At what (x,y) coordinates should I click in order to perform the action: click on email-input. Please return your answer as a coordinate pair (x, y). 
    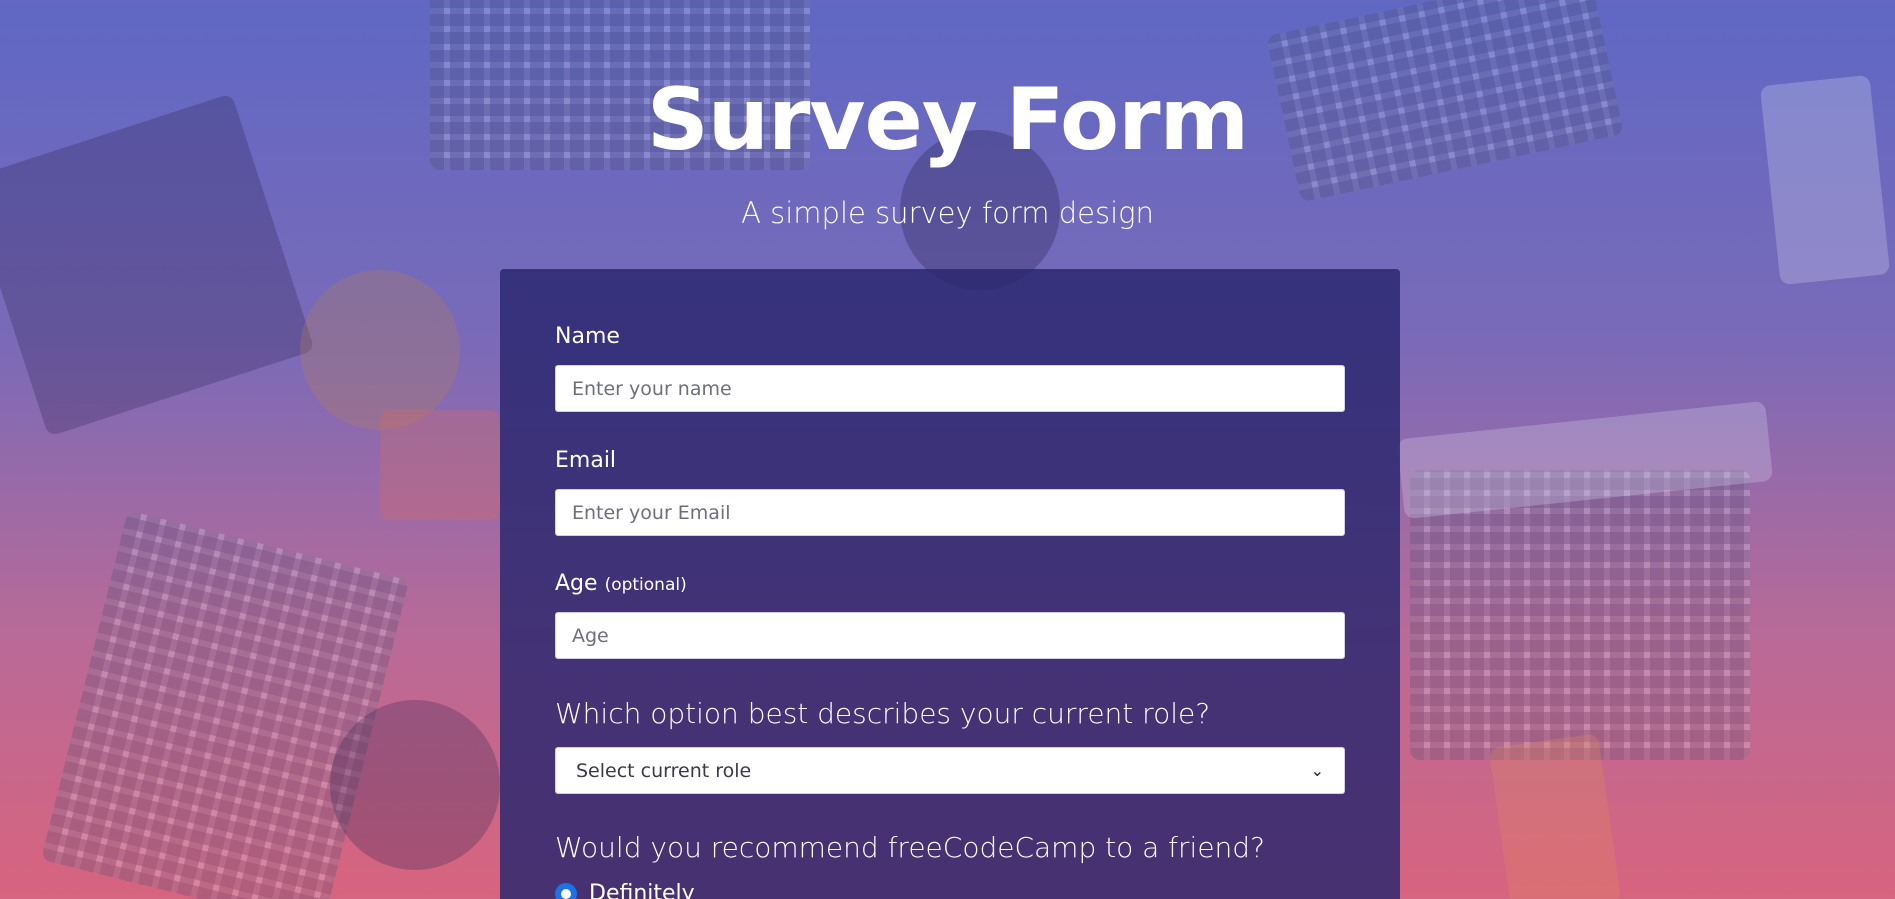
    Looking at the image, I should click on (950, 512).